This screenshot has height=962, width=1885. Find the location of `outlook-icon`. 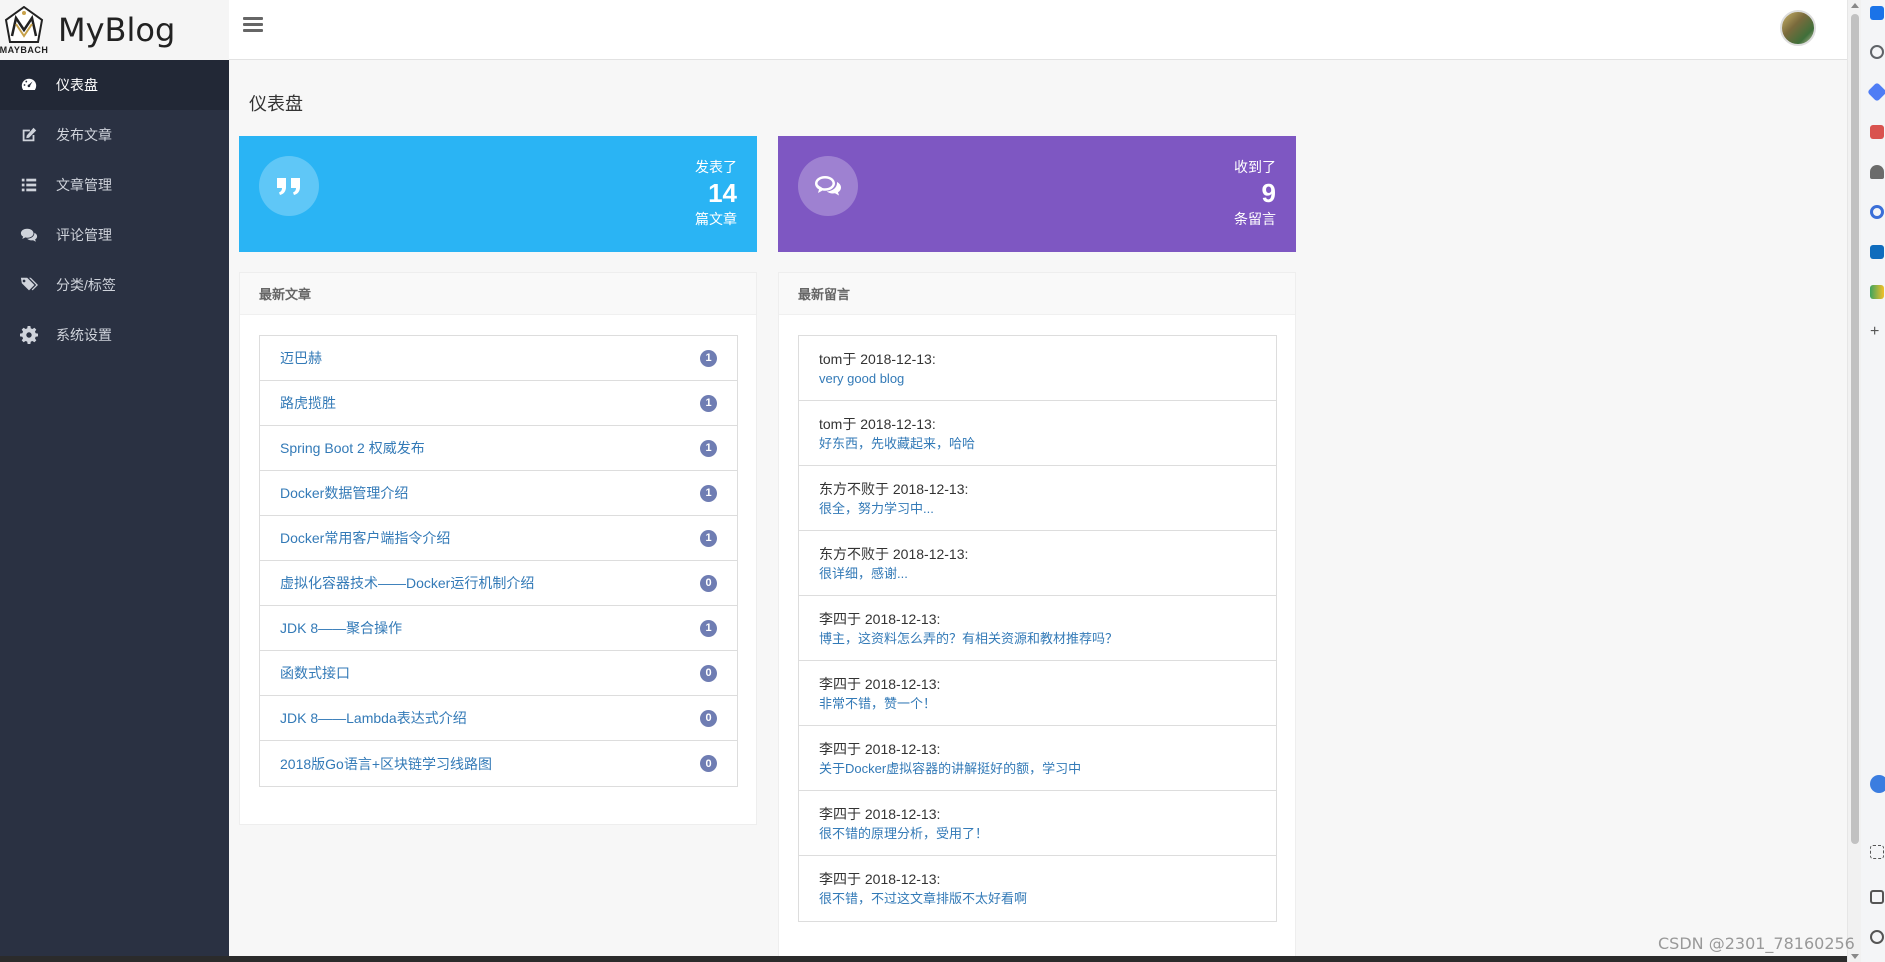

outlook-icon is located at coordinates (1877, 252).